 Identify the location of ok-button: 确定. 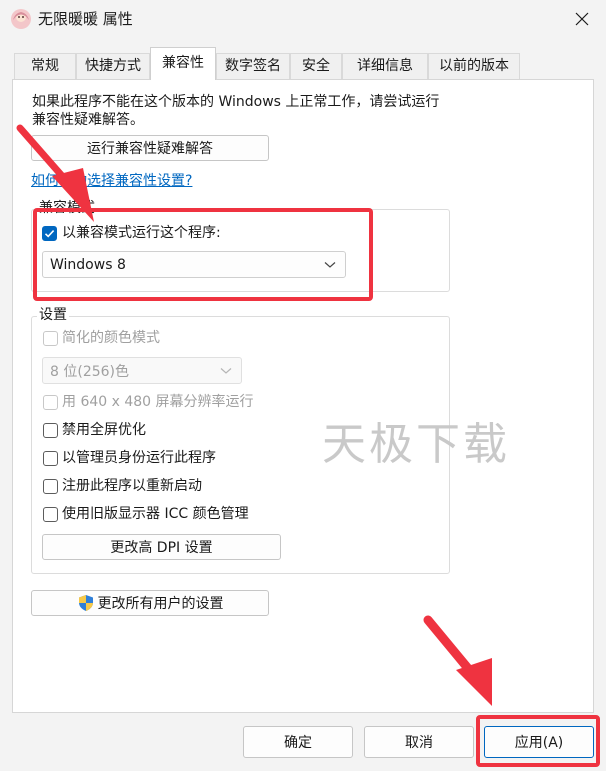
(298, 742).